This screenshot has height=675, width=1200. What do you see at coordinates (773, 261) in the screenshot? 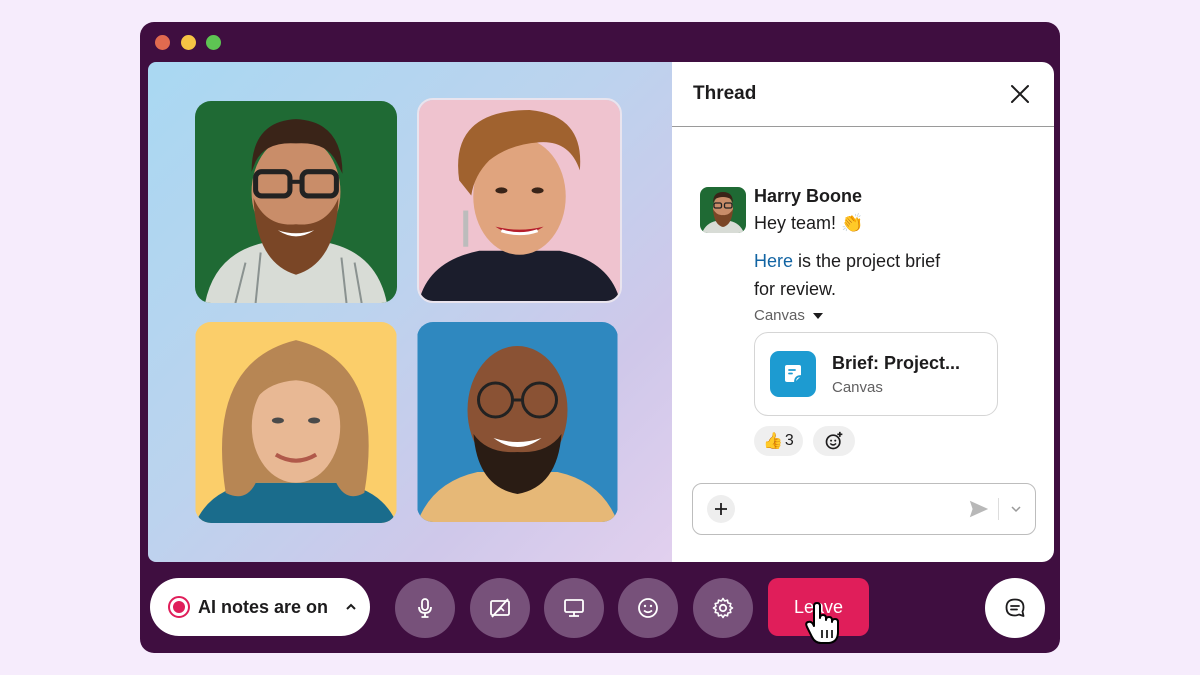
I see `brief-link: Here` at bounding box center [773, 261].